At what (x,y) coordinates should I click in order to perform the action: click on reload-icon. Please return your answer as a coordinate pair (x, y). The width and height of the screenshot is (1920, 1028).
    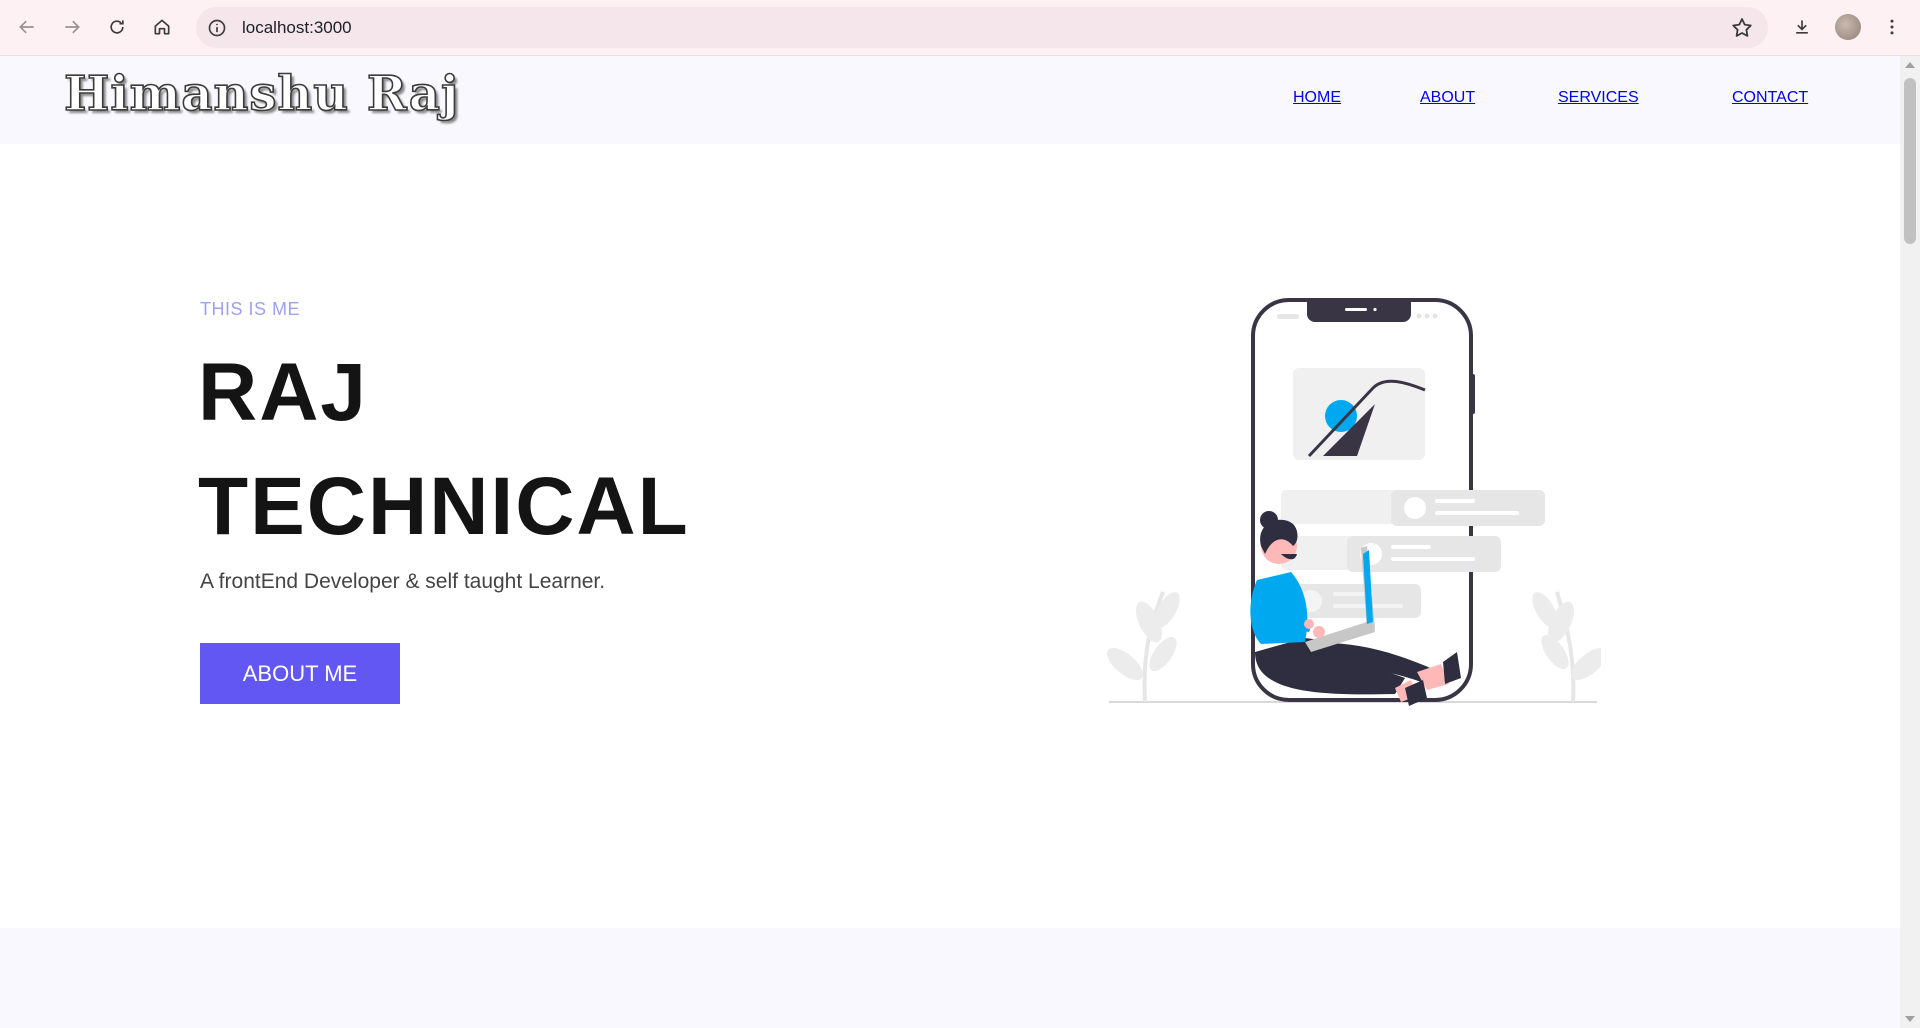
    Looking at the image, I should click on (117, 27).